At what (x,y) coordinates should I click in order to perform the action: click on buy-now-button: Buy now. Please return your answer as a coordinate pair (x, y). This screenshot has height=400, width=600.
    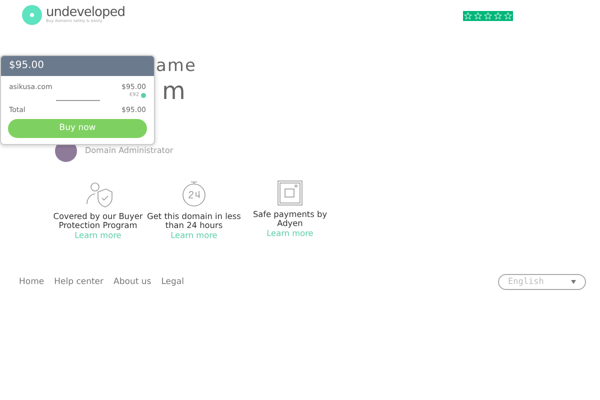
    Looking at the image, I should click on (77, 128).